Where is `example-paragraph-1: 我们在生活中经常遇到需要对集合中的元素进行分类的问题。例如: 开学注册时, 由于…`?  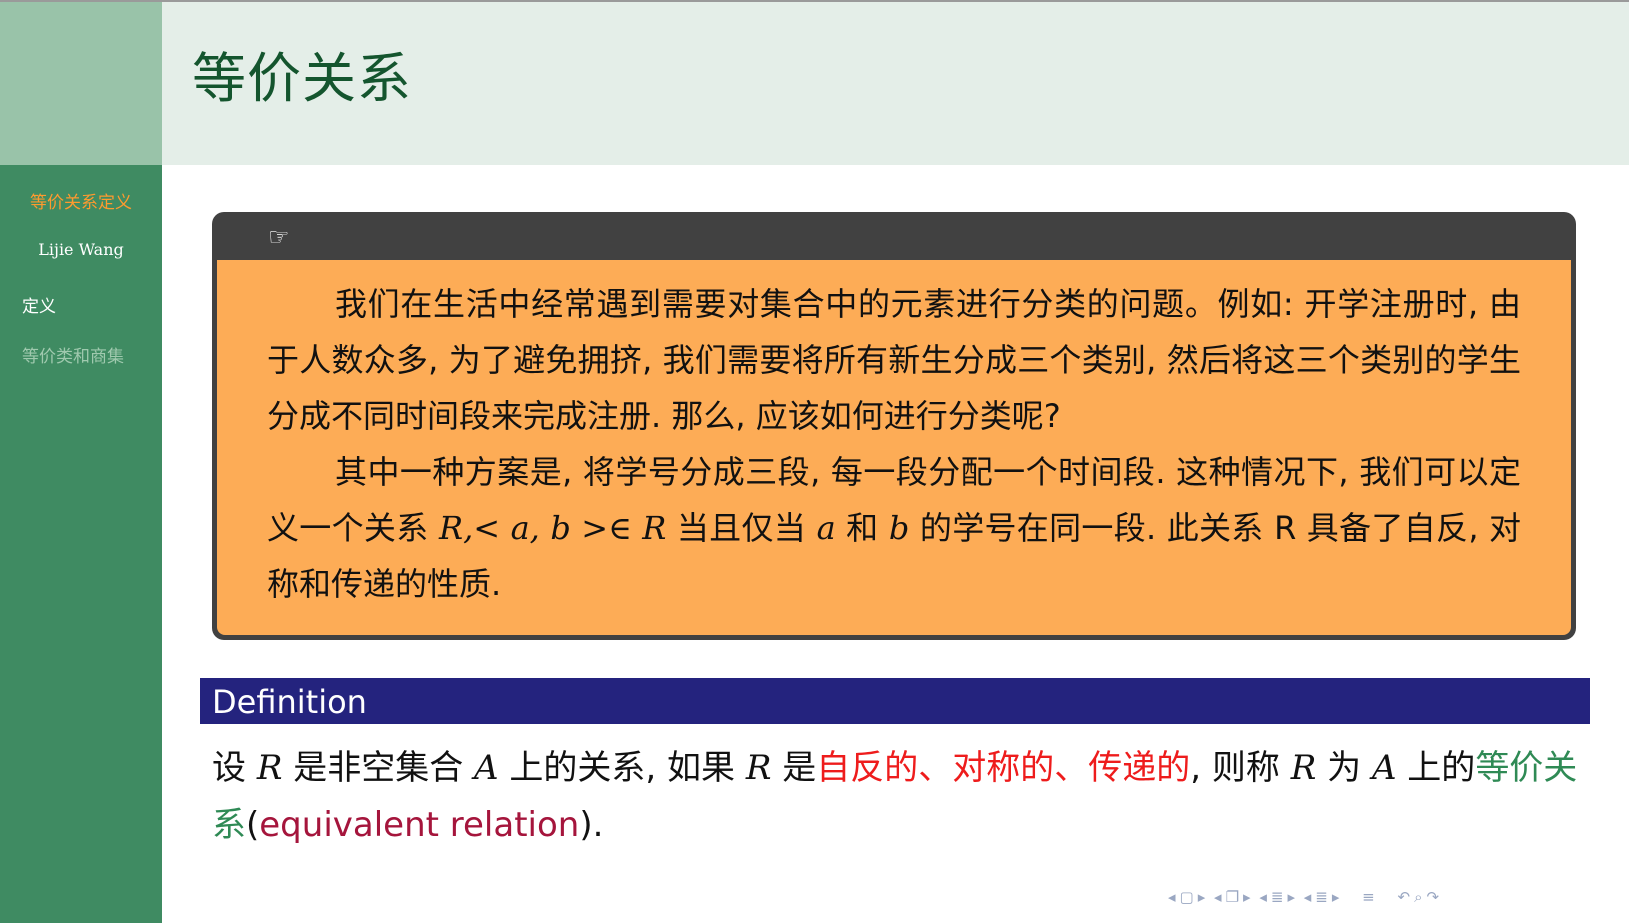 example-paragraph-1: 我们在生活中经常遇到需要对集合中的元素进行分类的问题。例如: 开学注册时, 由于… is located at coordinates (894, 360).